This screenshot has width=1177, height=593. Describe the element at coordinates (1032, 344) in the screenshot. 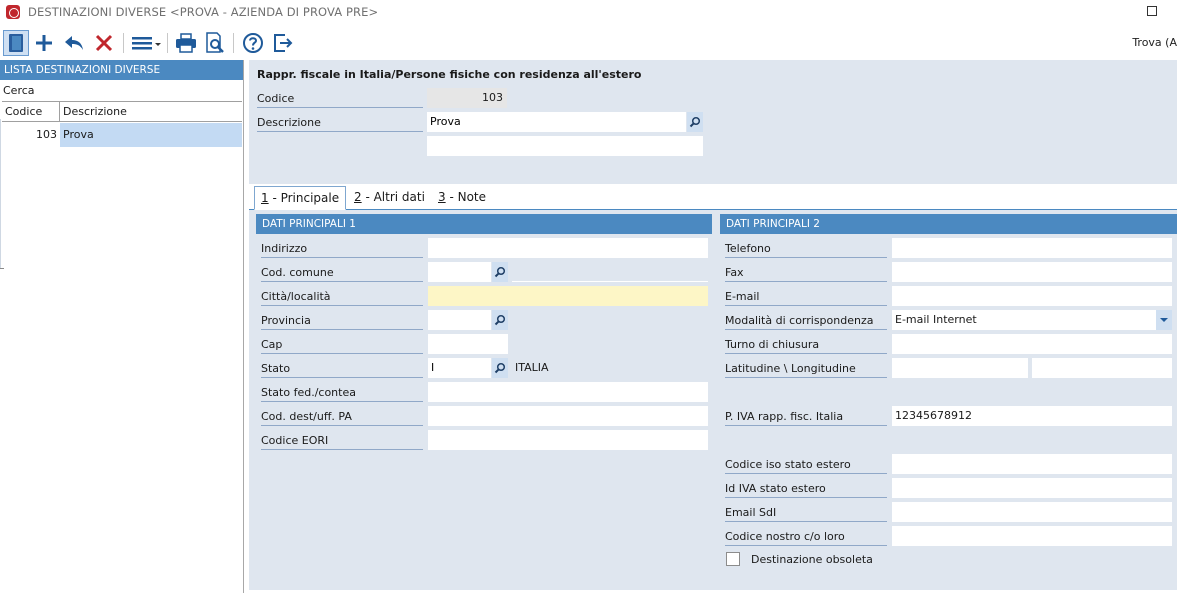

I see `turno-field` at that location.